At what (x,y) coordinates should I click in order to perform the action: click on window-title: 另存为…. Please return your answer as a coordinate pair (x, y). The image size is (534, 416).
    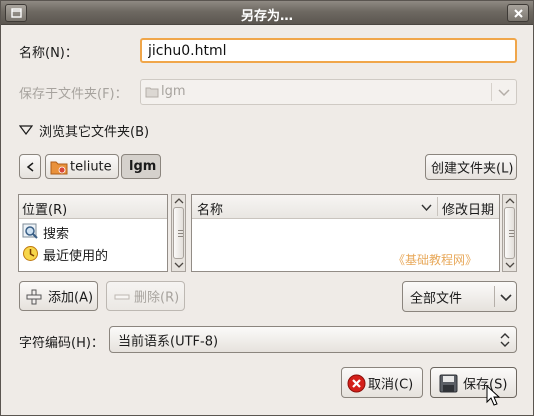
    Looking at the image, I should click on (266, 16).